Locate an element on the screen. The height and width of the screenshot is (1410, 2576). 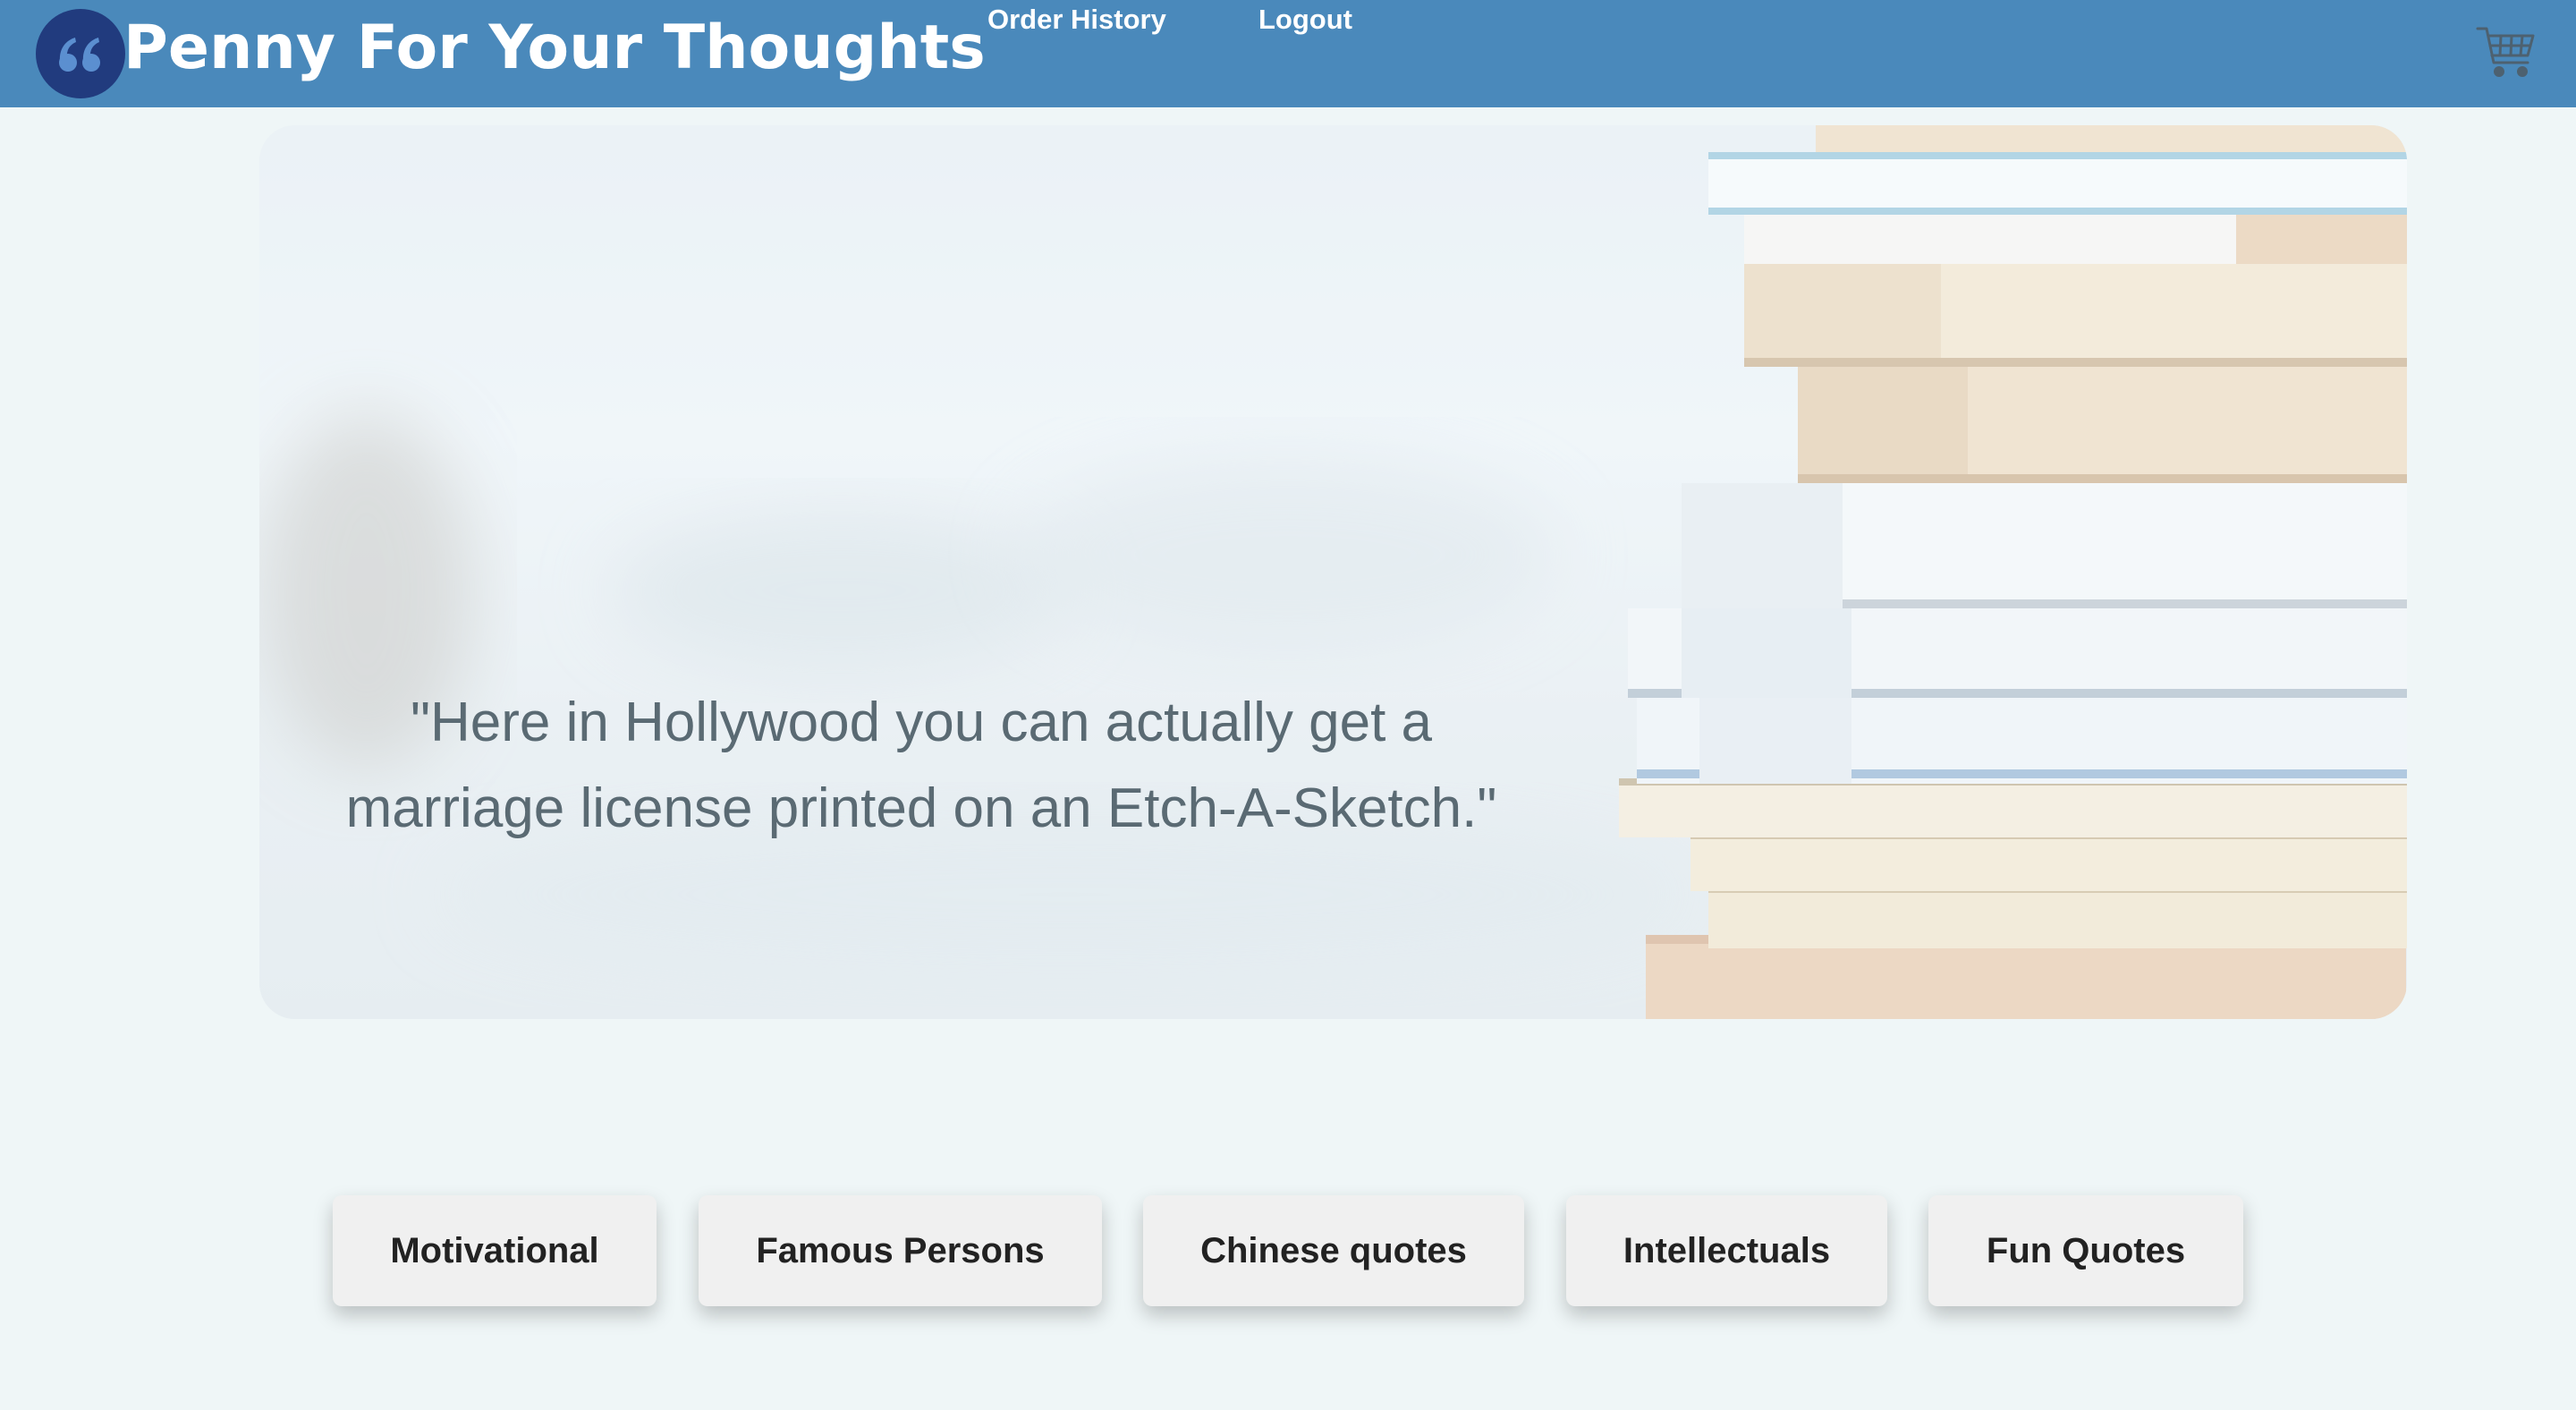
logout-link: Logout is located at coordinates (1305, 20).